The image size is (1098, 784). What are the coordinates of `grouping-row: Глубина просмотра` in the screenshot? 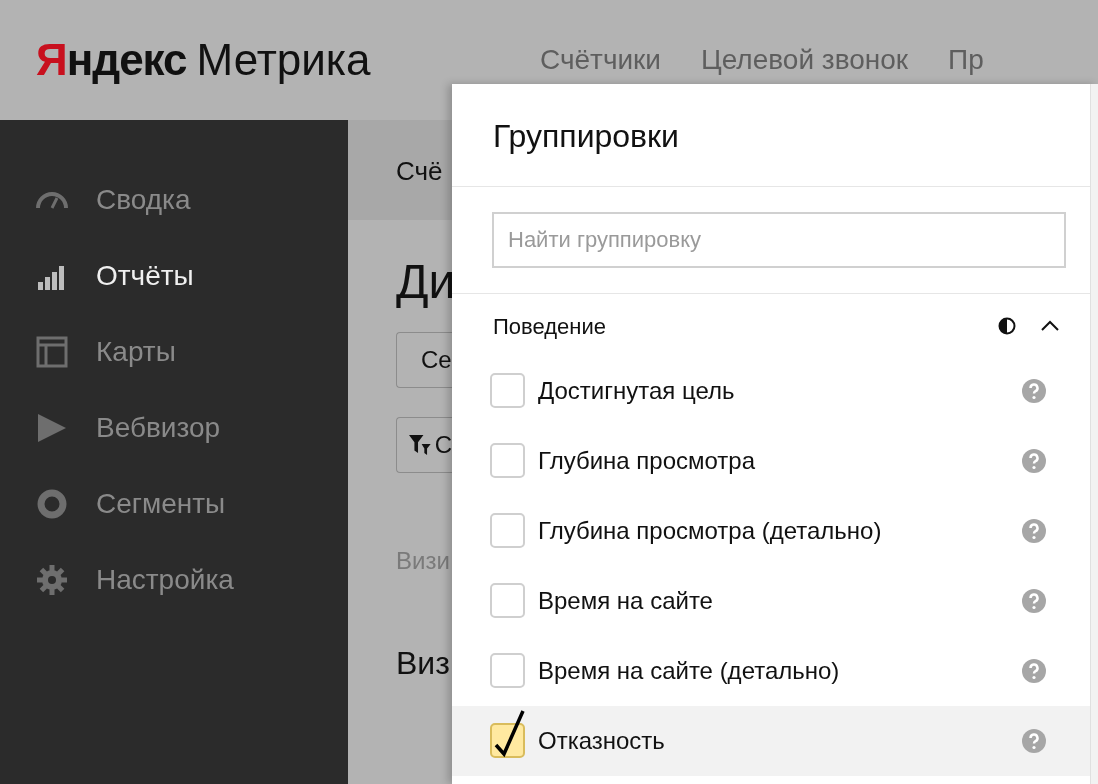 It's located at (771, 461).